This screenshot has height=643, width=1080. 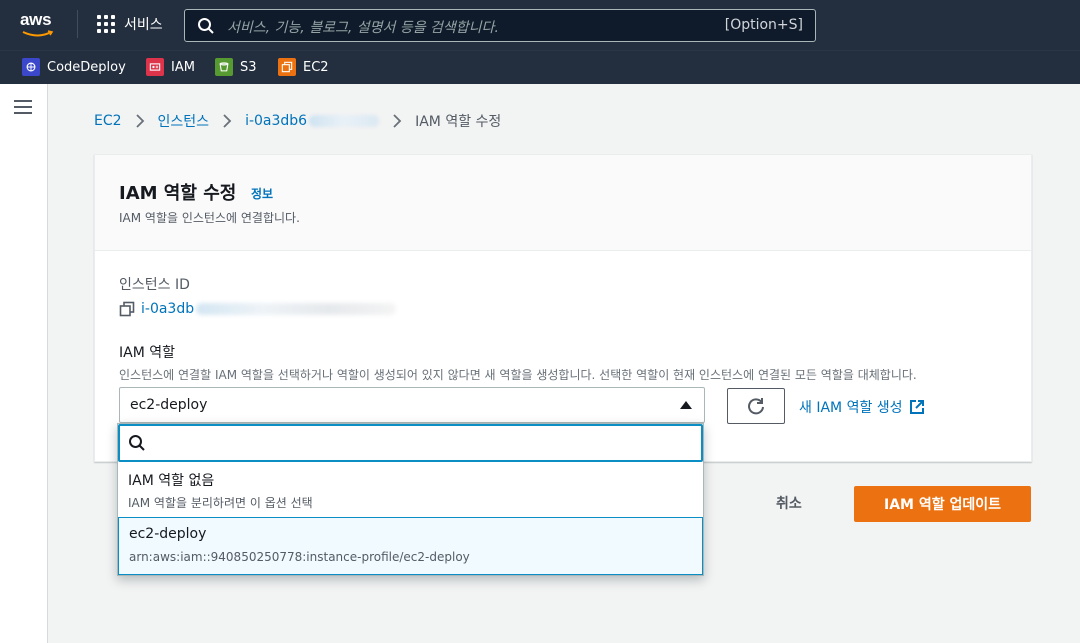 What do you see at coordinates (24, 363) in the screenshot?
I see `side-navigation` at bounding box center [24, 363].